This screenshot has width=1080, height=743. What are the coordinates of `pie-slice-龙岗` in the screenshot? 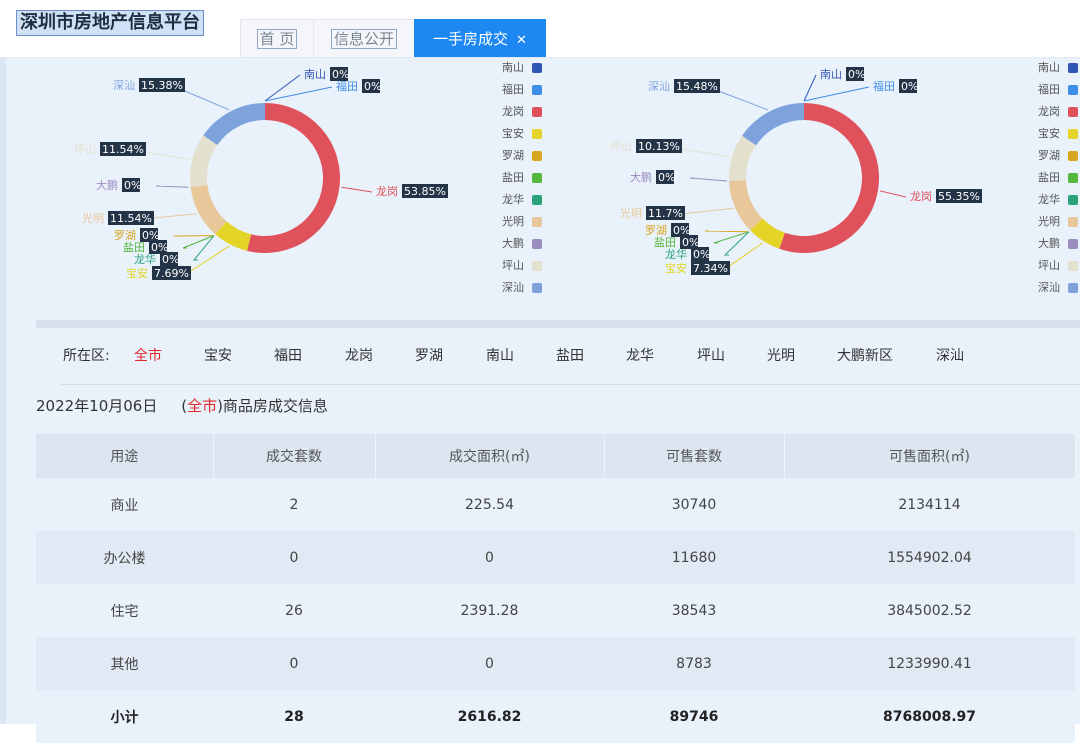 It's located at (829, 178).